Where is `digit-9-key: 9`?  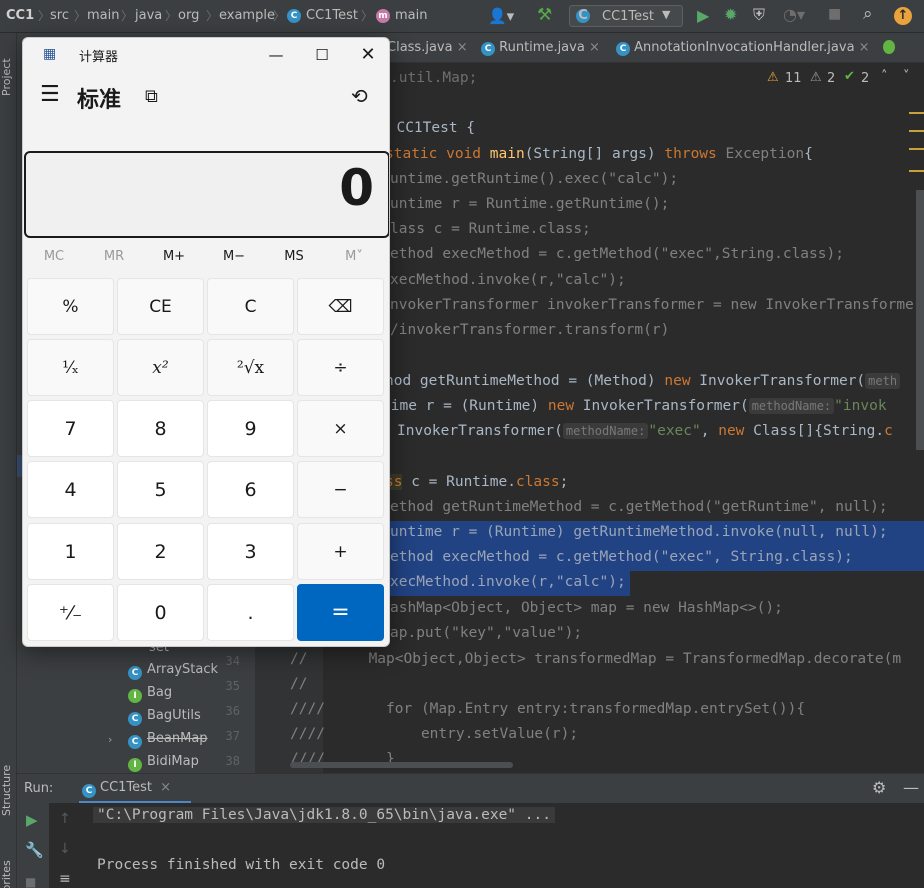 digit-9-key: 9 is located at coordinates (250, 428).